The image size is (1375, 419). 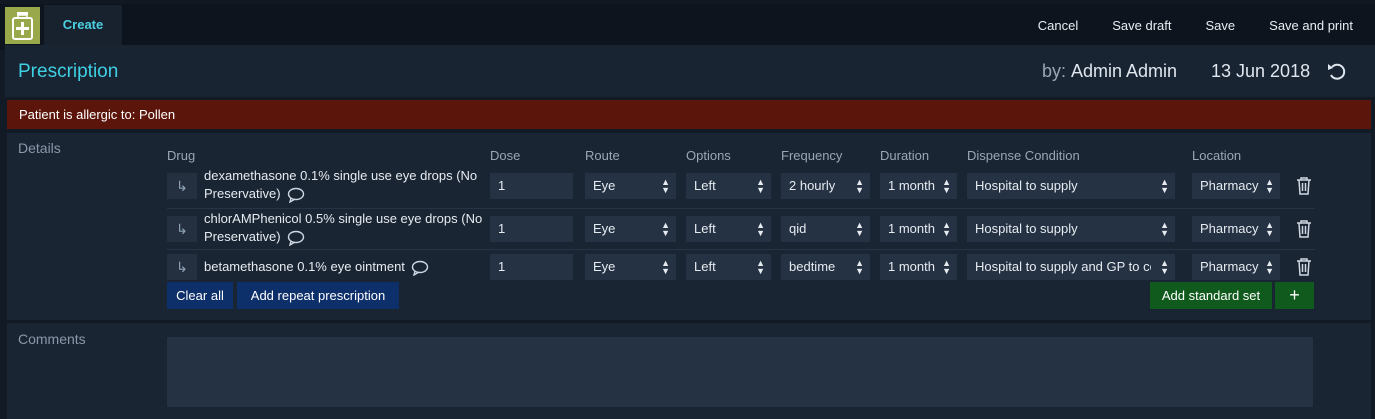 I want to click on frequency-select: qid ▲ ▼, so click(x=825, y=229).